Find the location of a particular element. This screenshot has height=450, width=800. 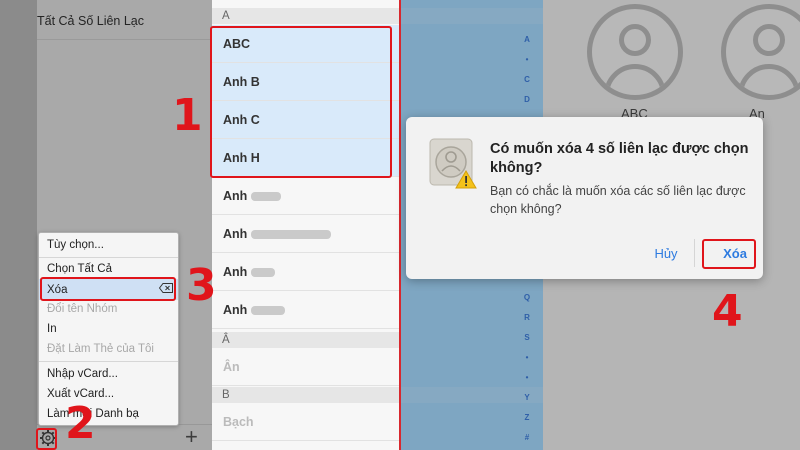

index-letter: Q is located at coordinates (527, 297).